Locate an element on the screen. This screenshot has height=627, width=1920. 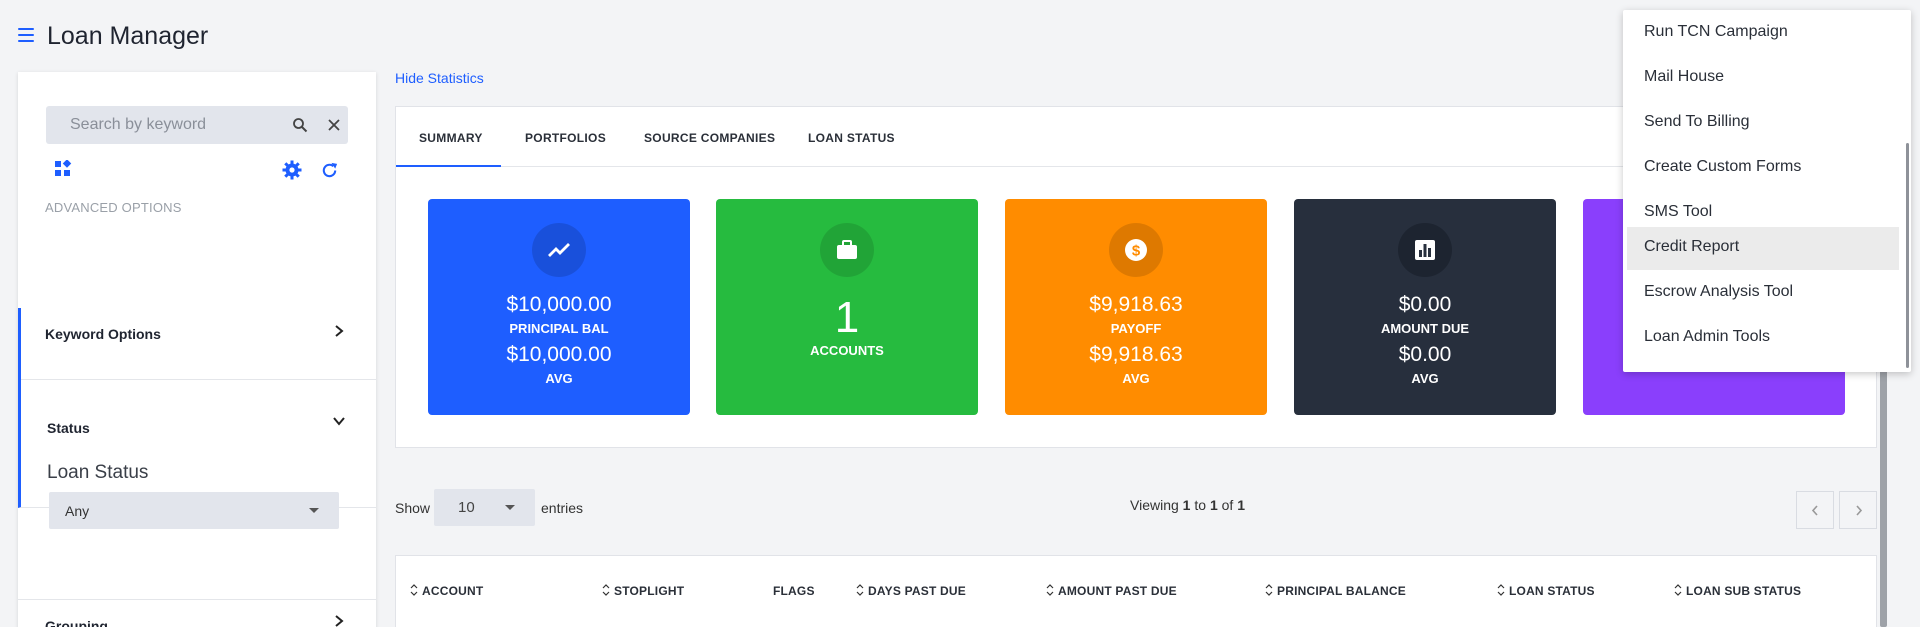
search-input is located at coordinates (156, 125).